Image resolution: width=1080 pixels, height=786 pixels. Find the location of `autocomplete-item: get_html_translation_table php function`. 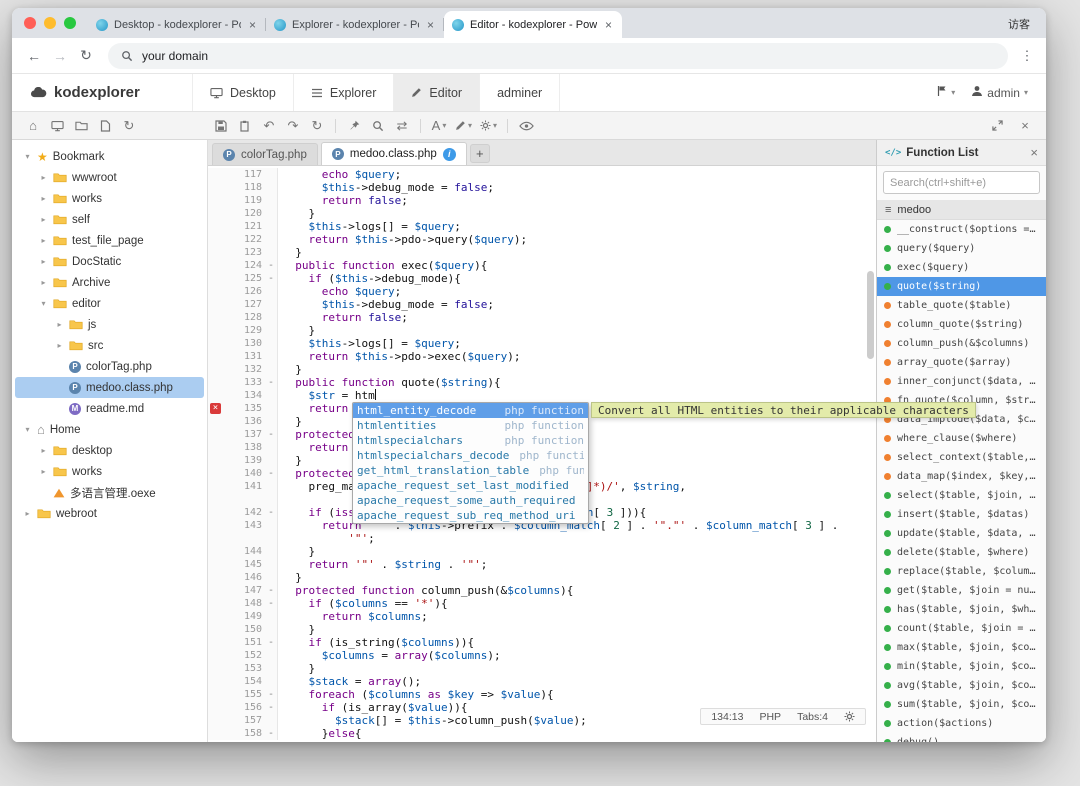

autocomplete-item: get_html_translation_table php function is located at coordinates (470, 470).